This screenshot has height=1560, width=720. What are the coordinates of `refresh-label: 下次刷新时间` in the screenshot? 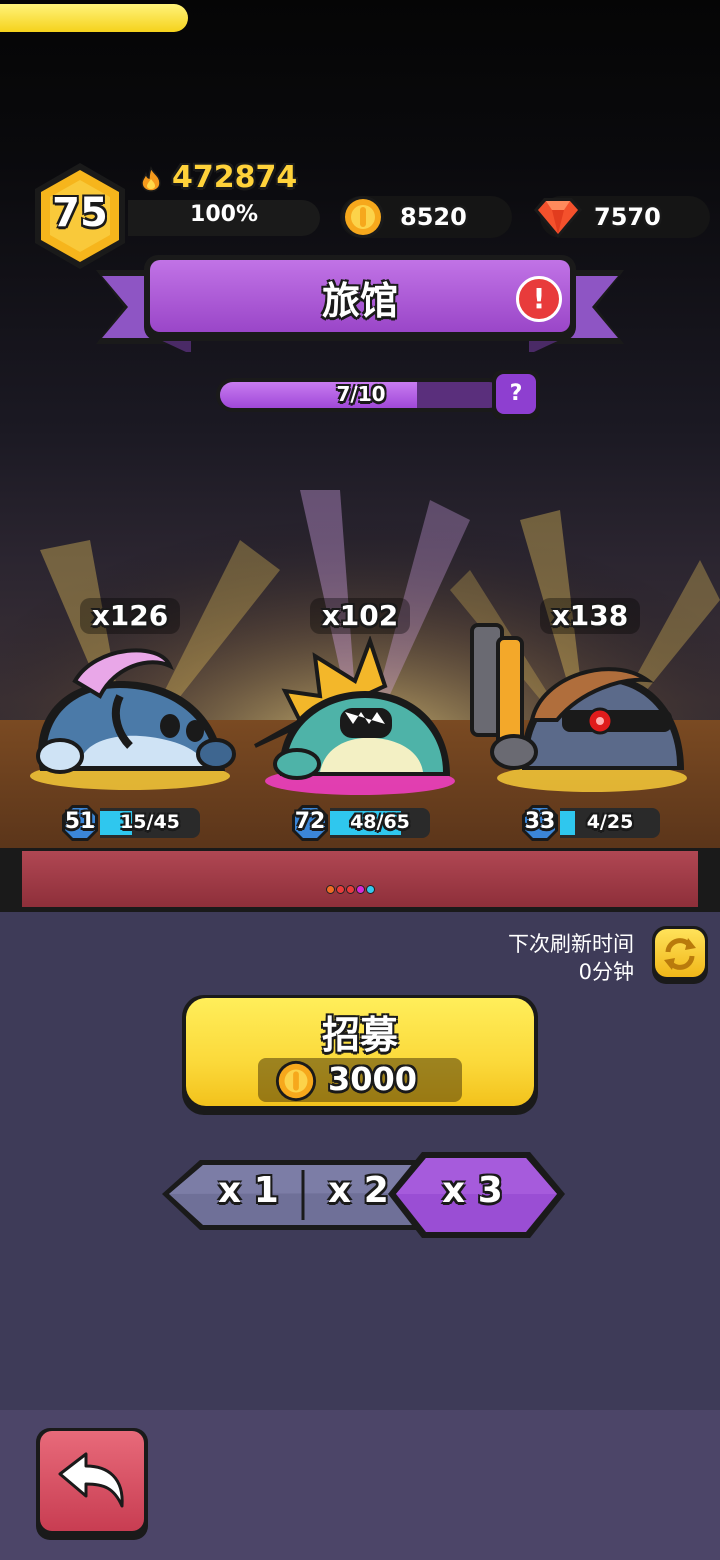 It's located at (571, 944).